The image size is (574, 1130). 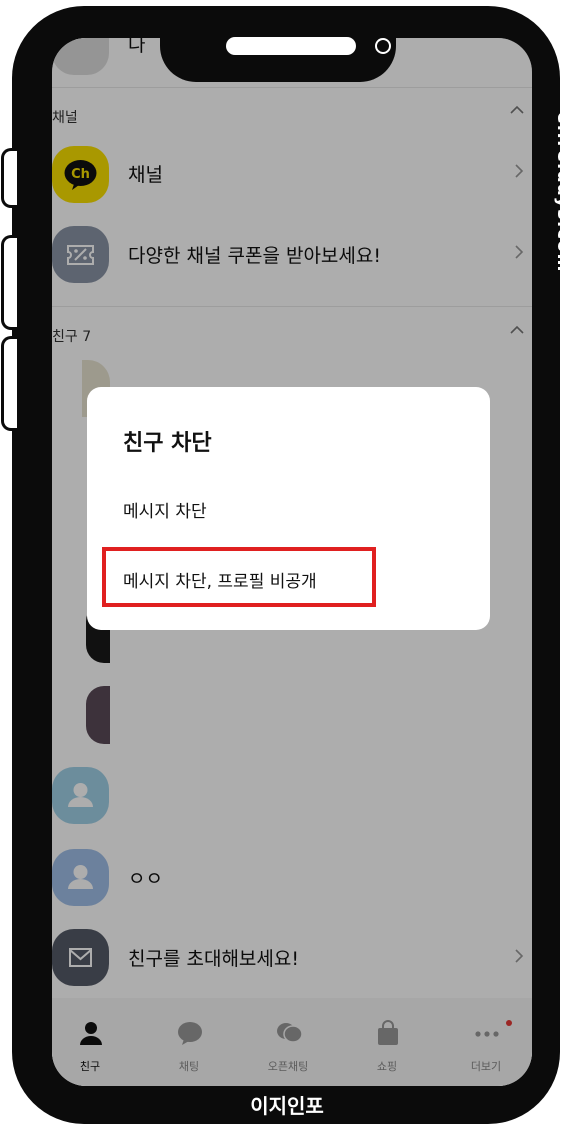 I want to click on volume-up-button, so click(x=9, y=282).